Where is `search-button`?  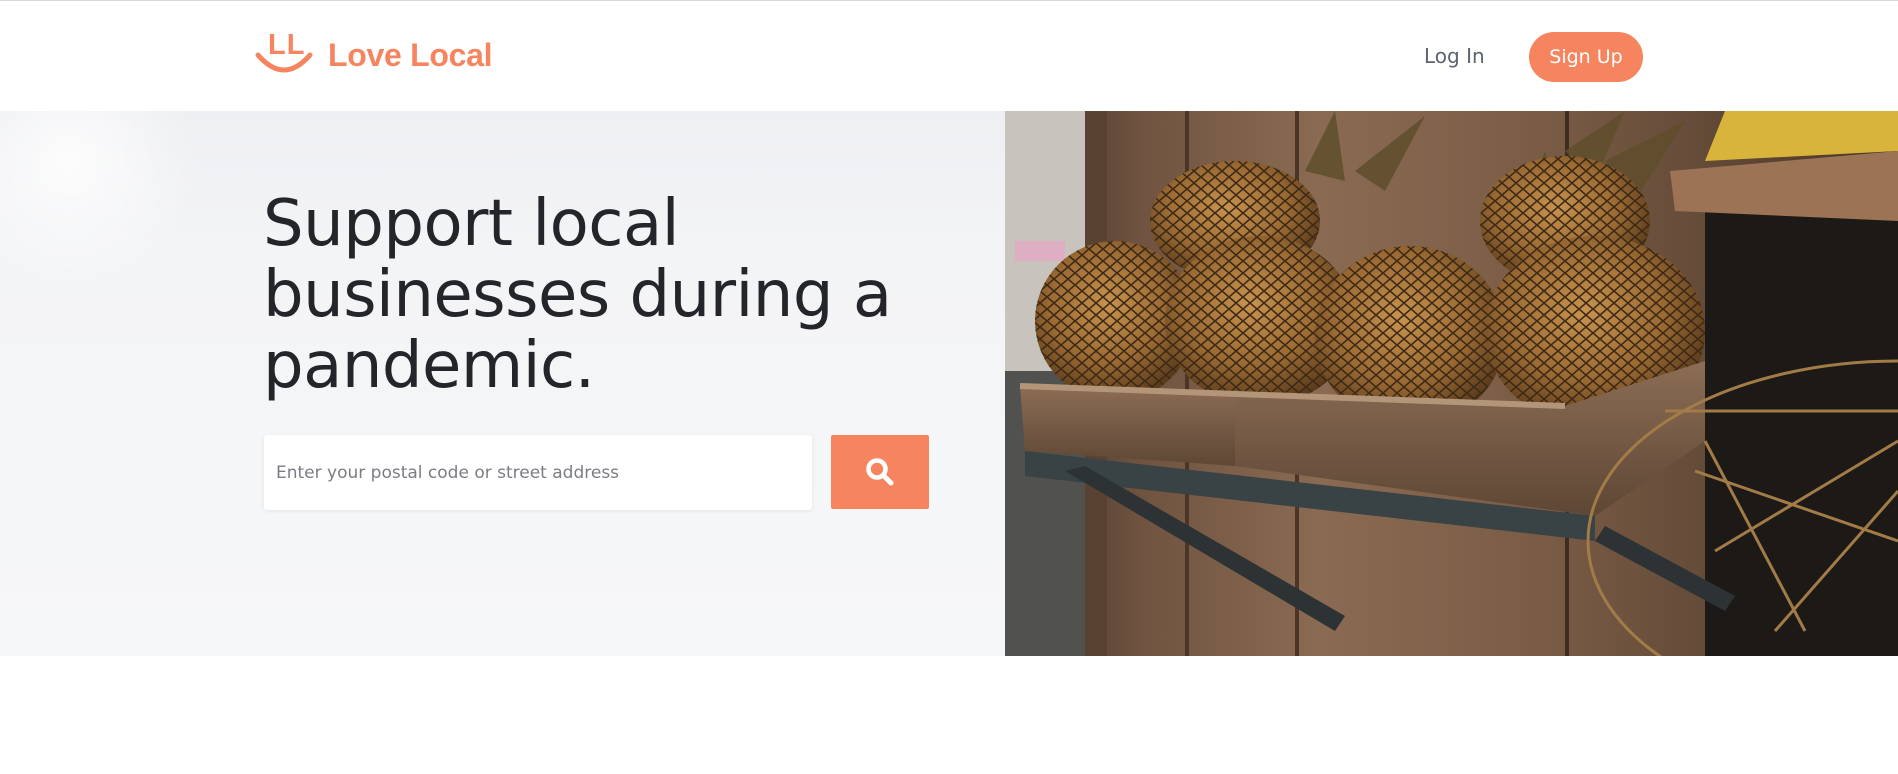
search-button is located at coordinates (880, 472).